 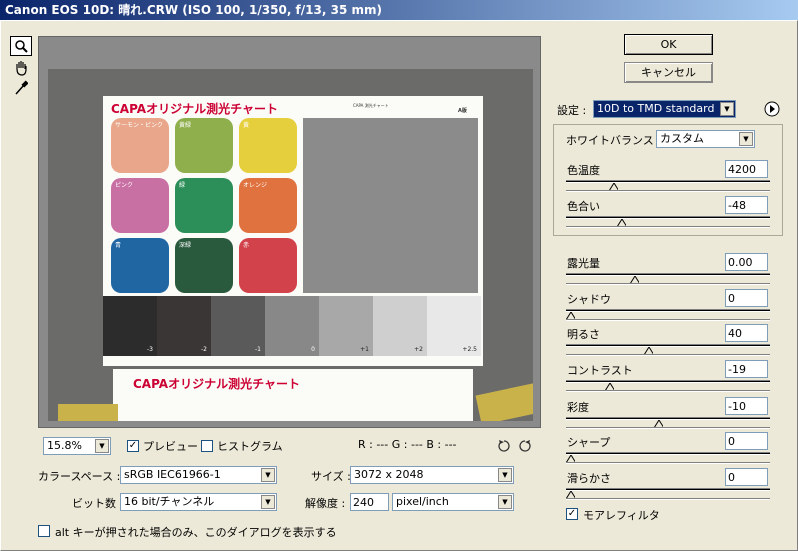 What do you see at coordinates (462, 111) in the screenshot?
I see `chart-fine-print-mark: A版` at bounding box center [462, 111].